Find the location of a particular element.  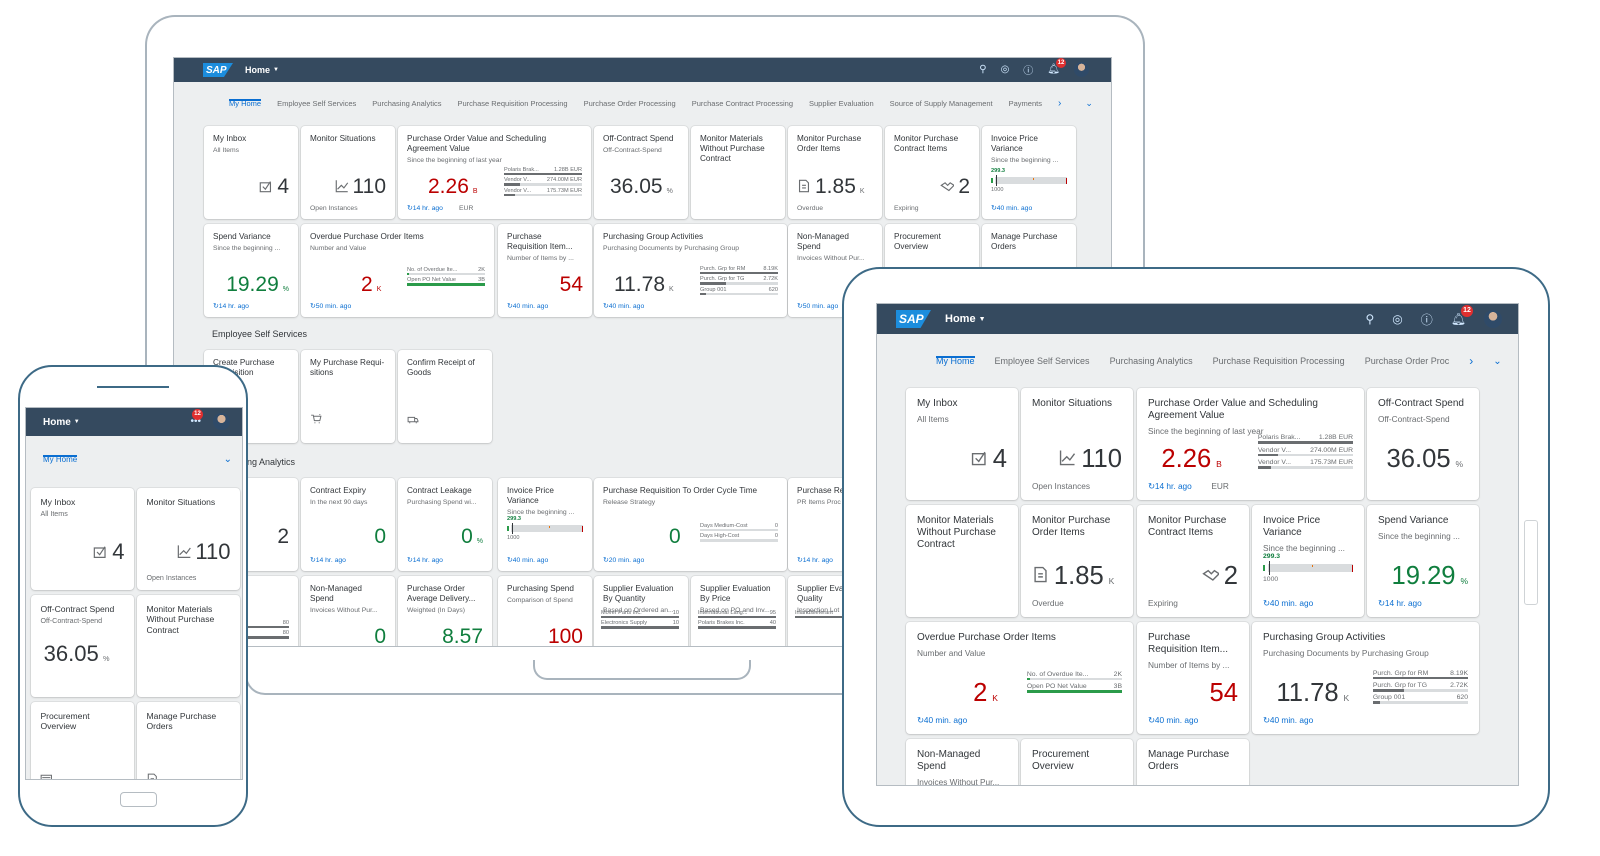

tab-purchase-order-processing: Purchase Order Processing is located at coordinates (630, 103).